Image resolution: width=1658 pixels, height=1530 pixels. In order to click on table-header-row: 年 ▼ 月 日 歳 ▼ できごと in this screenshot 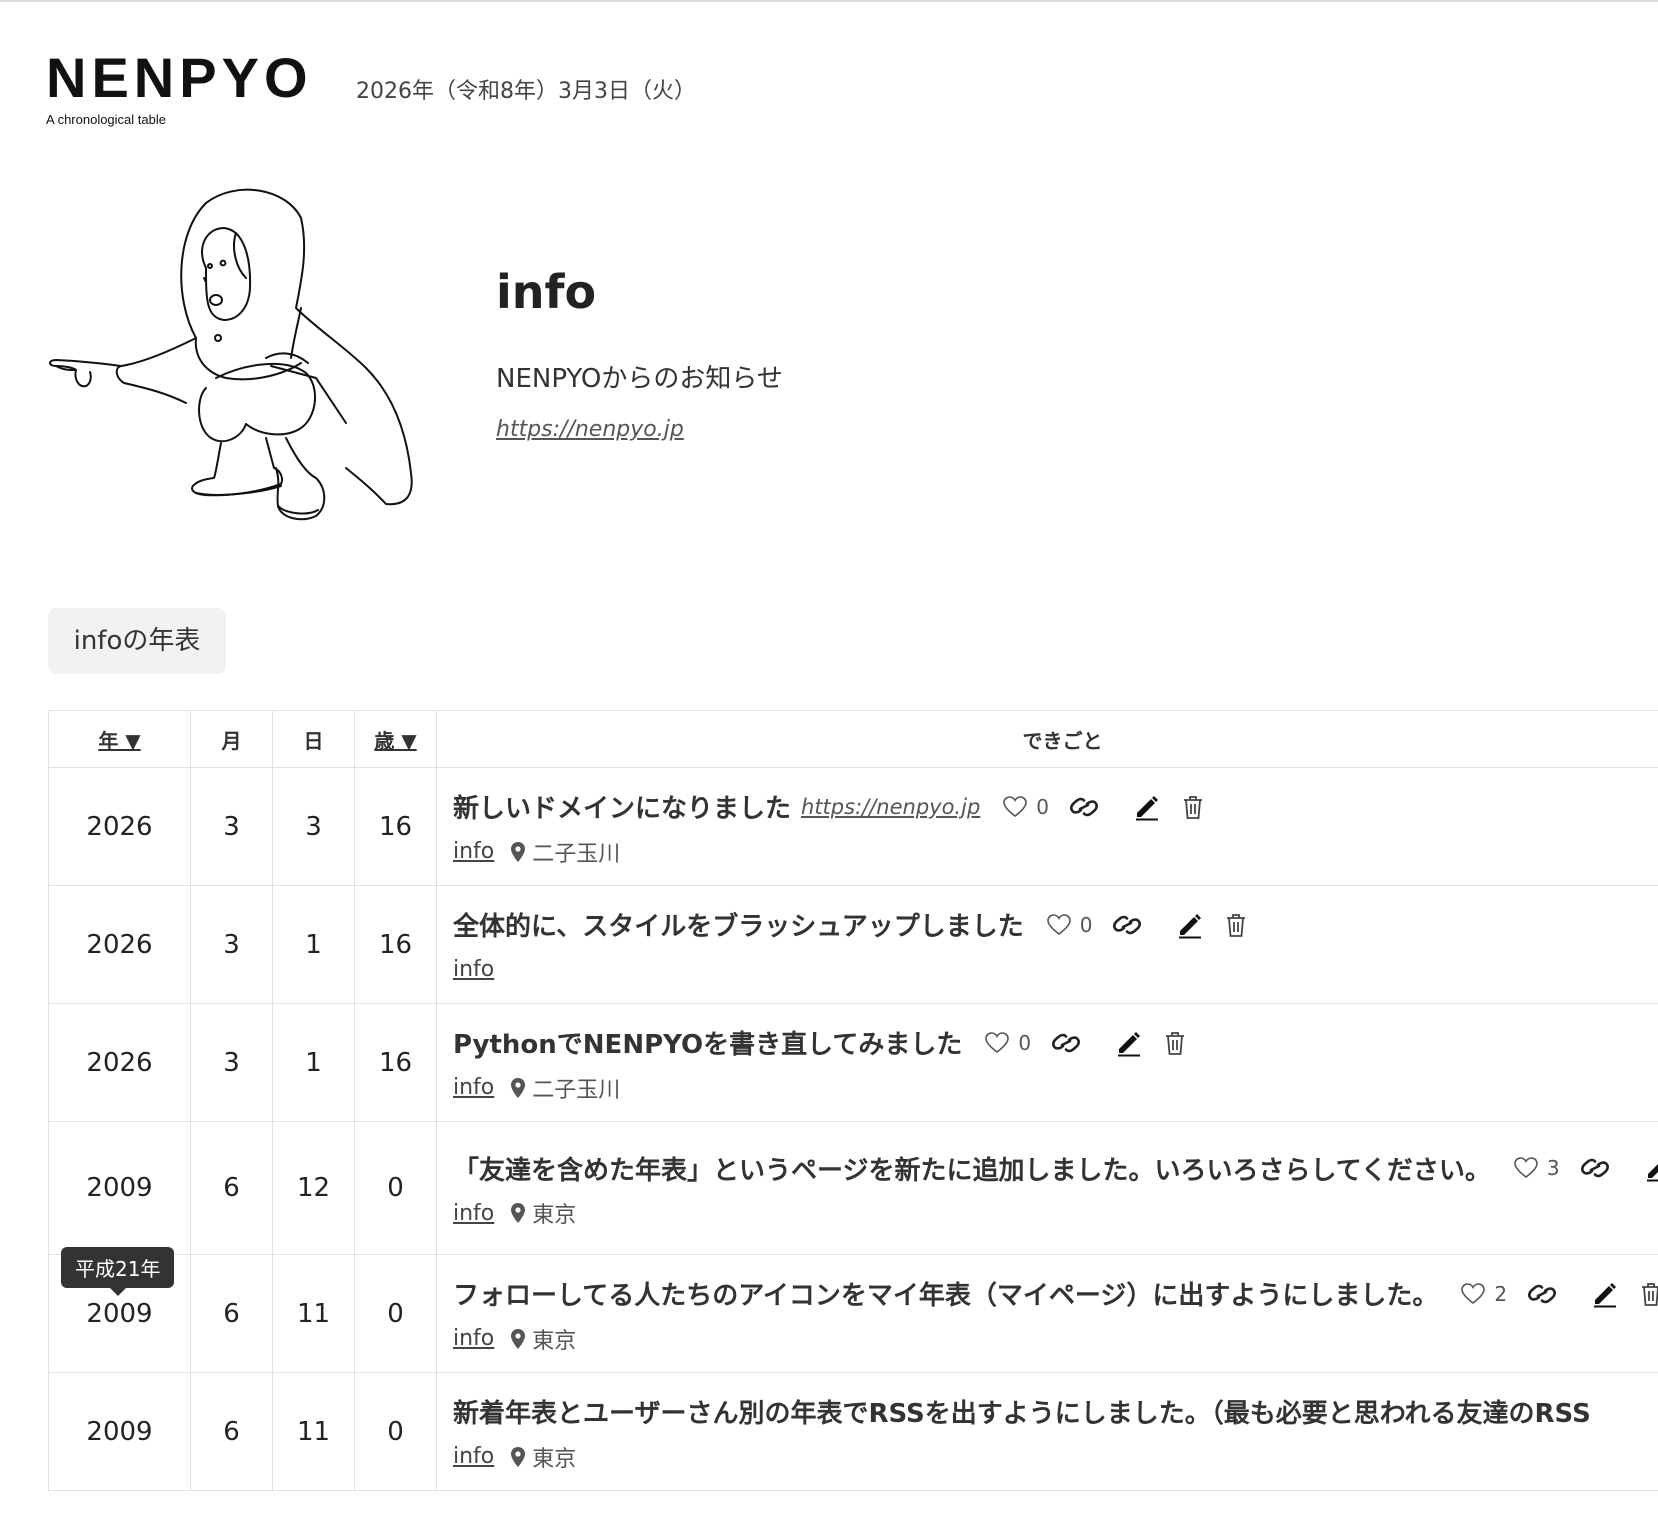, I will do `click(853, 739)`.